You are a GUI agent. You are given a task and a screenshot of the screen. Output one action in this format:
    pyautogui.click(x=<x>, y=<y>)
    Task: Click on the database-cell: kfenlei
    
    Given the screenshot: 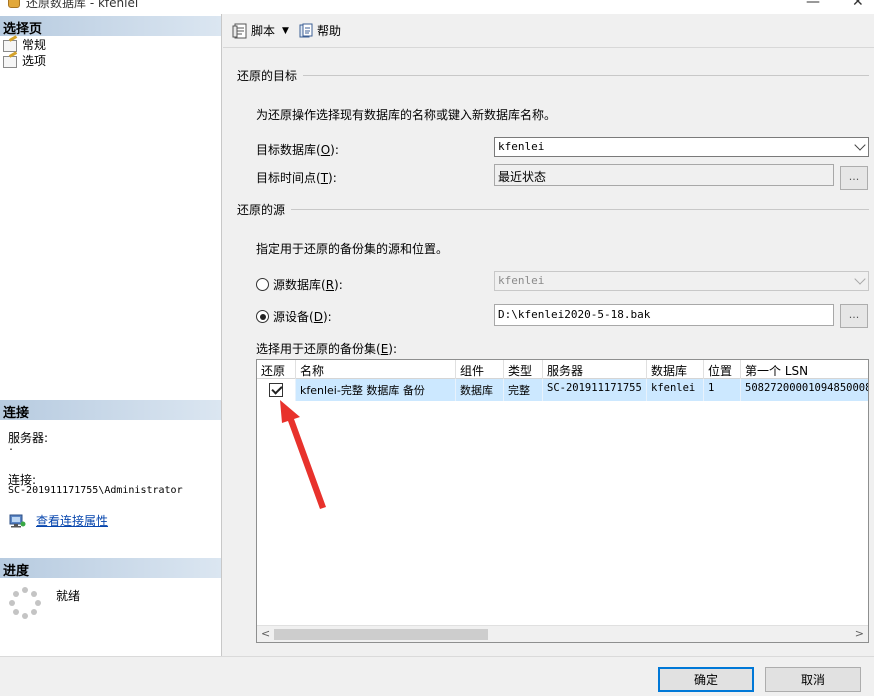 What is the action you would take?
    pyautogui.click(x=675, y=390)
    